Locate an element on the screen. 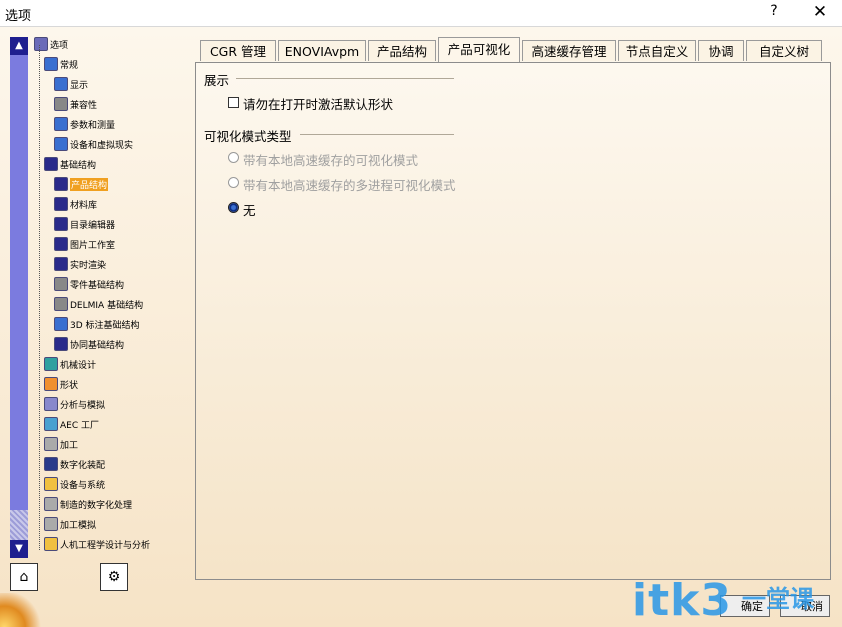  manufacturing-icon is located at coordinates (51, 504).